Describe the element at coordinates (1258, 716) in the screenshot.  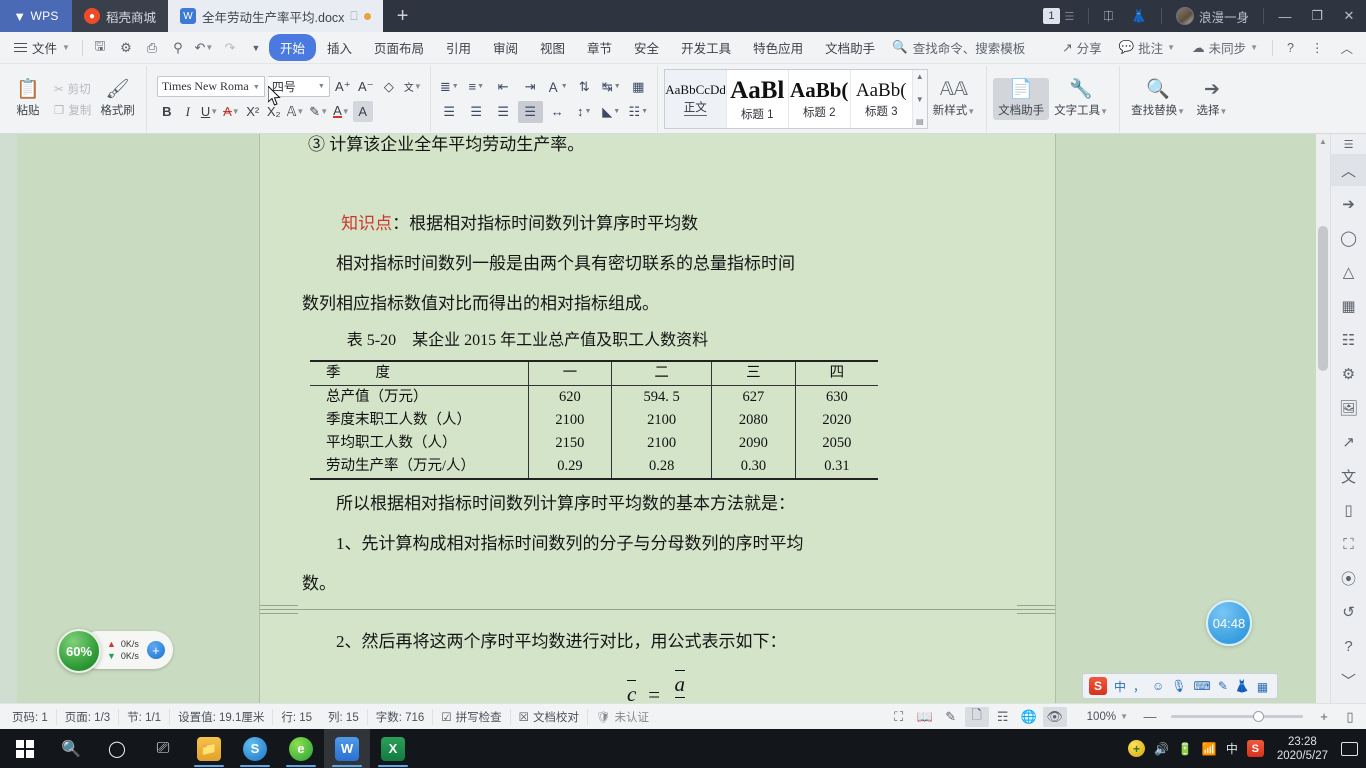
I see `zoom-slider-knob` at that location.